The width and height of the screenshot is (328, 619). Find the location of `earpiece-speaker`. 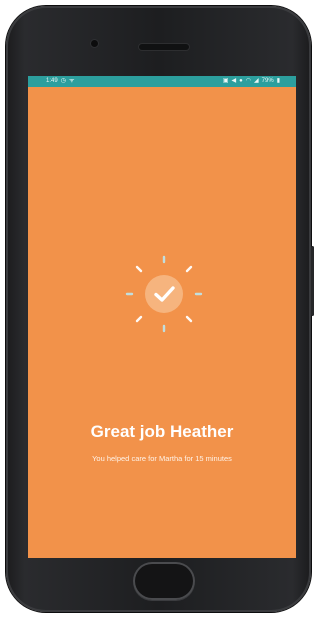

earpiece-speaker is located at coordinates (164, 47).